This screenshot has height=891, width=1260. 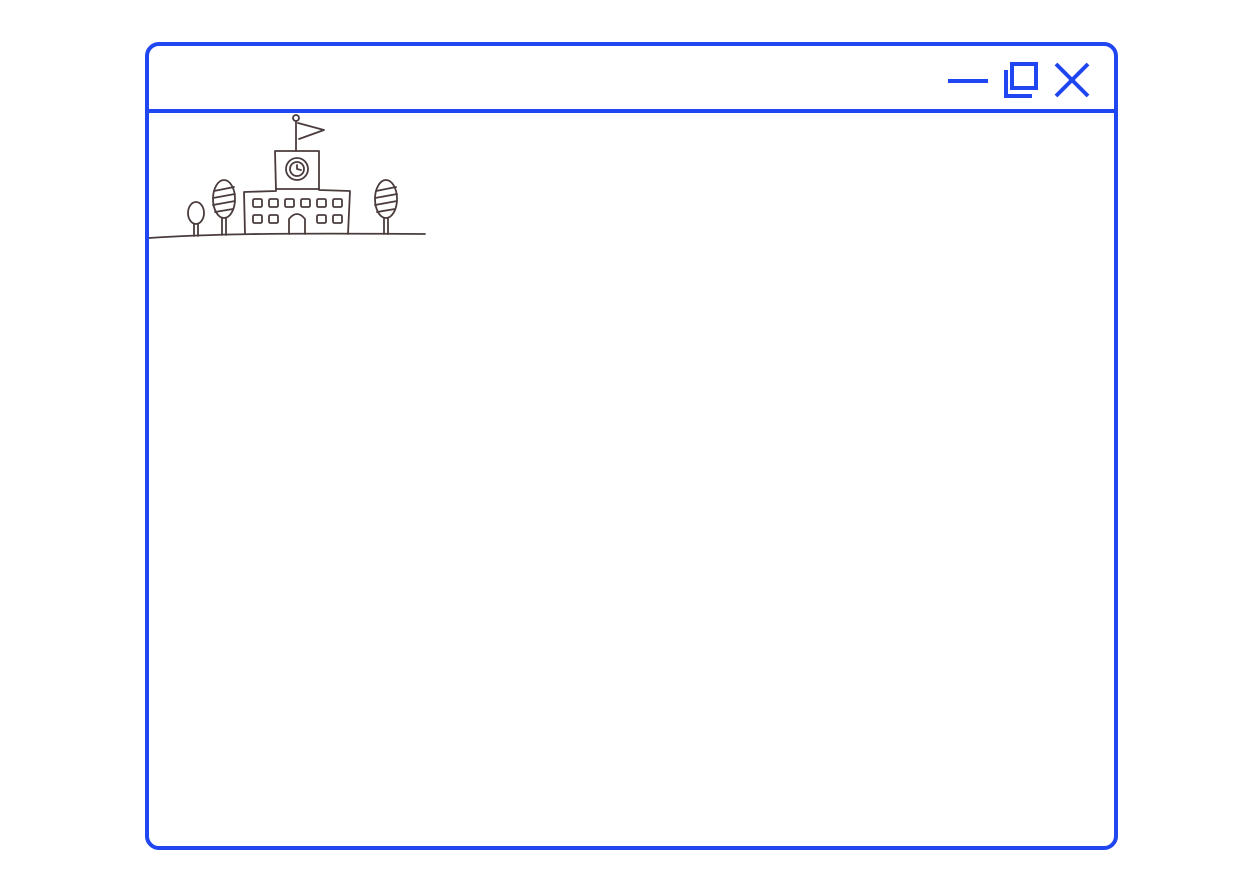 I want to click on restore-icon, so click(x=1020, y=80).